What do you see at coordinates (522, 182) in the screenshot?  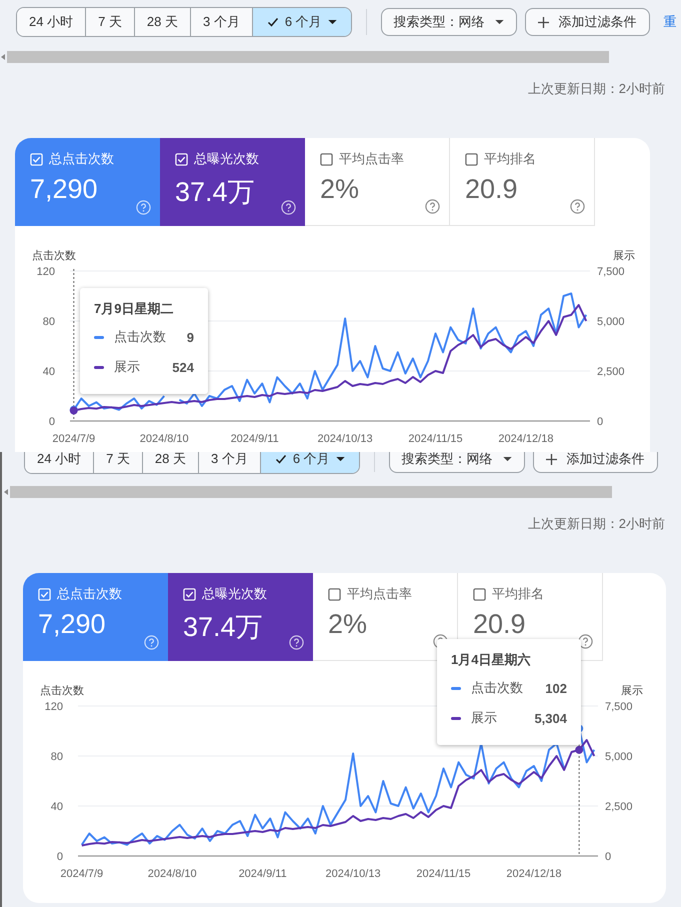 I see `metric-tile: 平均排名 20.9` at bounding box center [522, 182].